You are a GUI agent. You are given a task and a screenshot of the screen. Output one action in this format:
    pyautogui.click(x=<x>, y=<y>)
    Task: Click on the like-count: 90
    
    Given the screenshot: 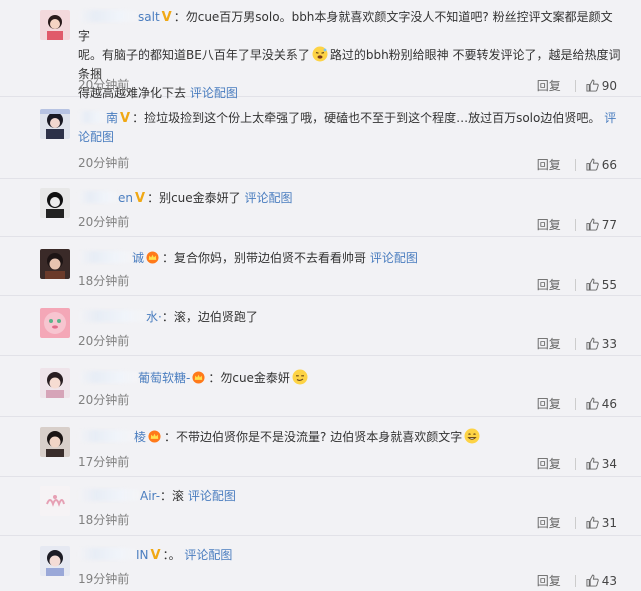 What is the action you would take?
    pyautogui.click(x=609, y=85)
    